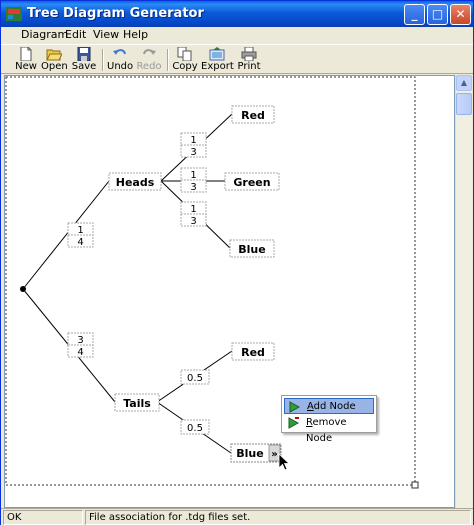 This screenshot has height=525, width=474. Describe the element at coordinates (23, 289) in the screenshot. I see `root-node` at that location.